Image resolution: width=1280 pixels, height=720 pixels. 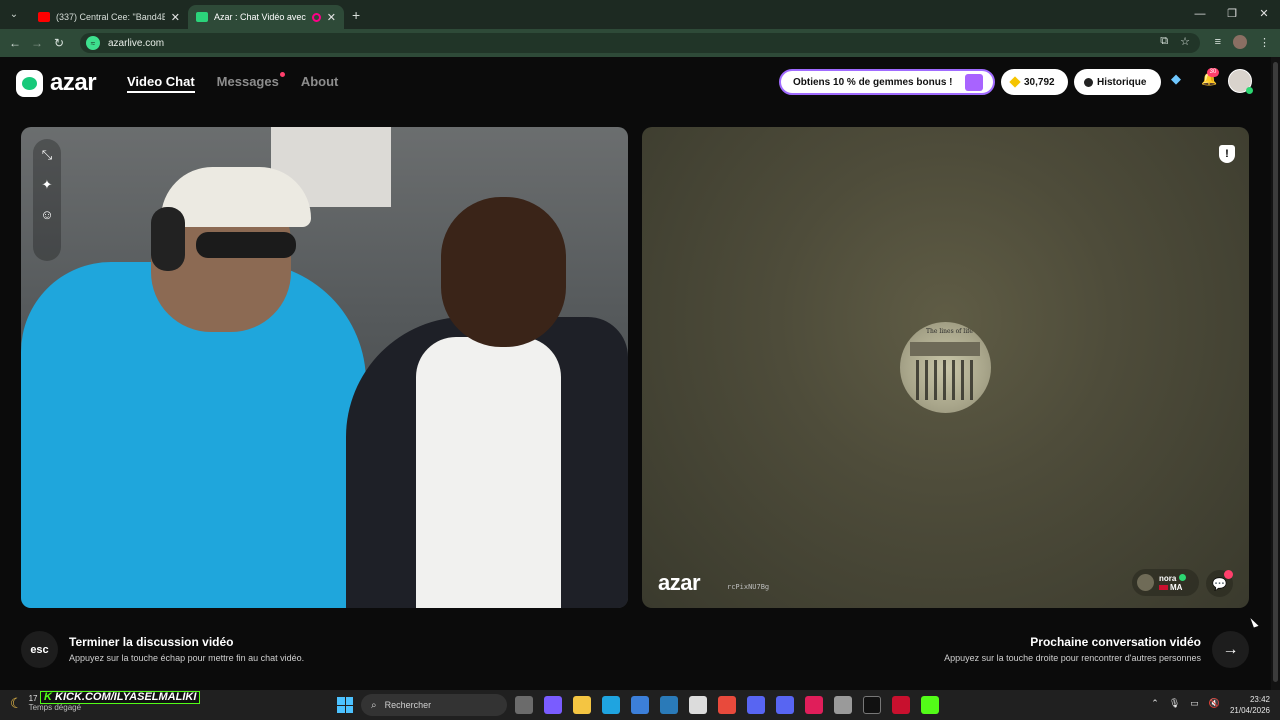 I want to click on minimize-icon: —, so click(x=1200, y=14).